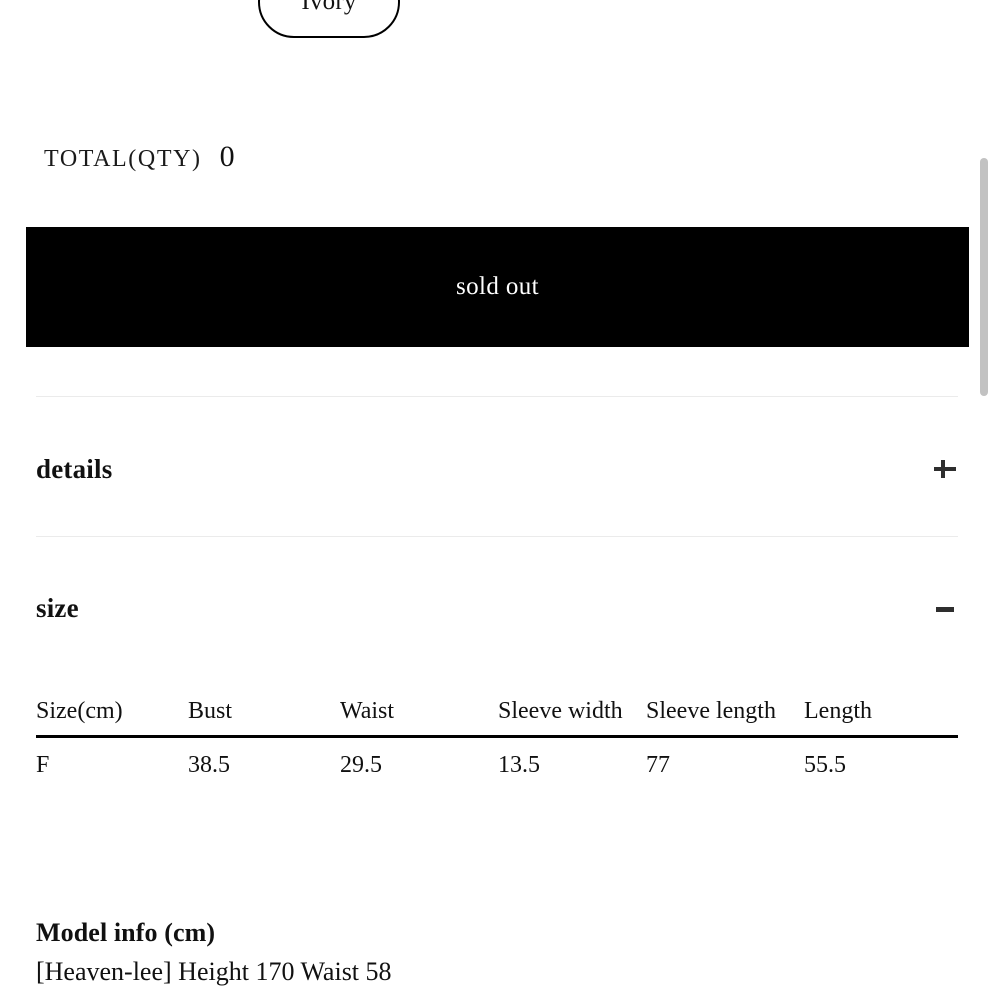  I want to click on minus-icon-horizontal-bar, so click(945, 609).